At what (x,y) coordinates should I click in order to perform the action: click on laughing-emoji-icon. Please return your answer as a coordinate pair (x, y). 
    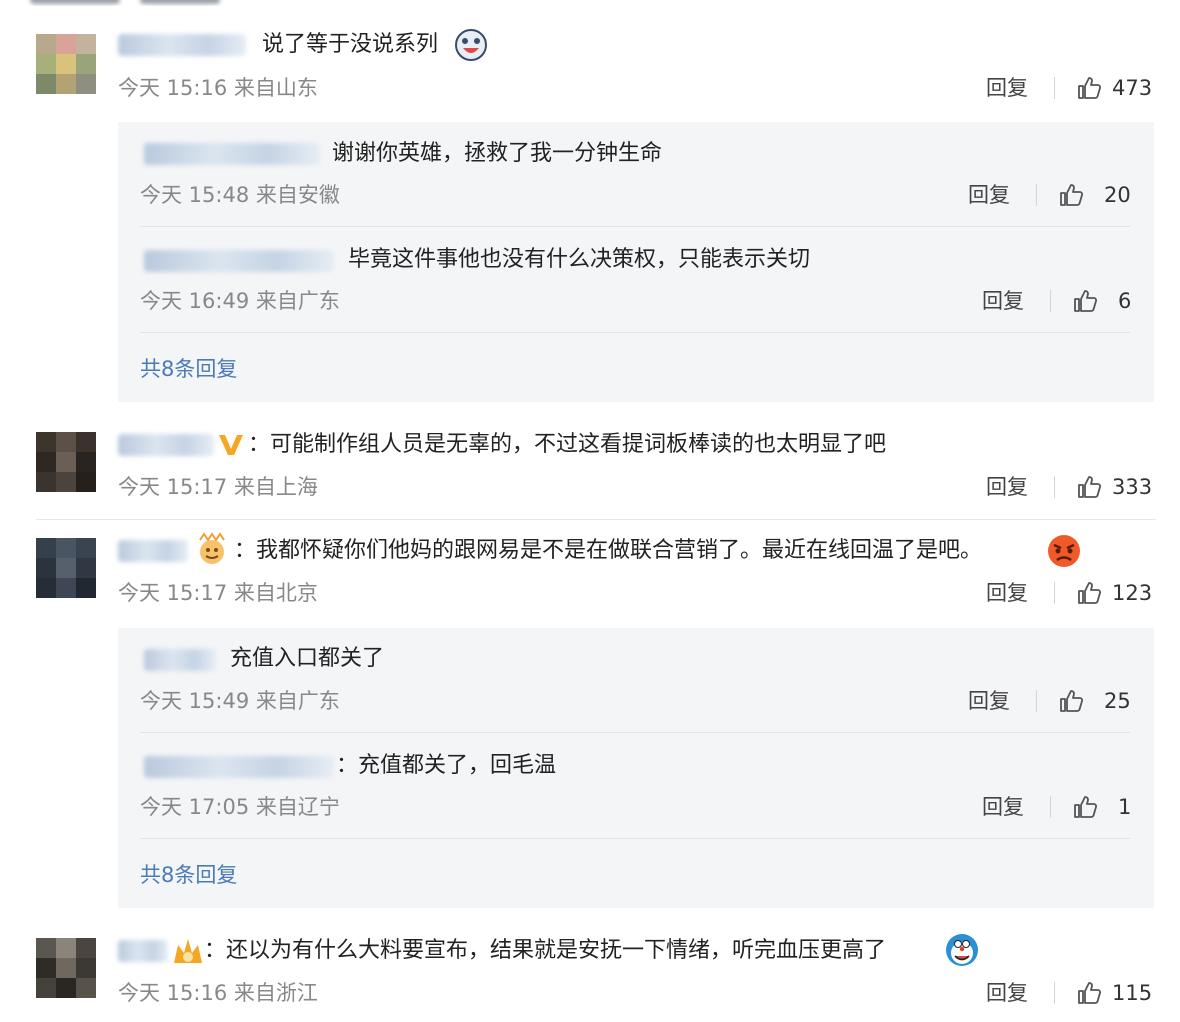
    Looking at the image, I should click on (471, 45).